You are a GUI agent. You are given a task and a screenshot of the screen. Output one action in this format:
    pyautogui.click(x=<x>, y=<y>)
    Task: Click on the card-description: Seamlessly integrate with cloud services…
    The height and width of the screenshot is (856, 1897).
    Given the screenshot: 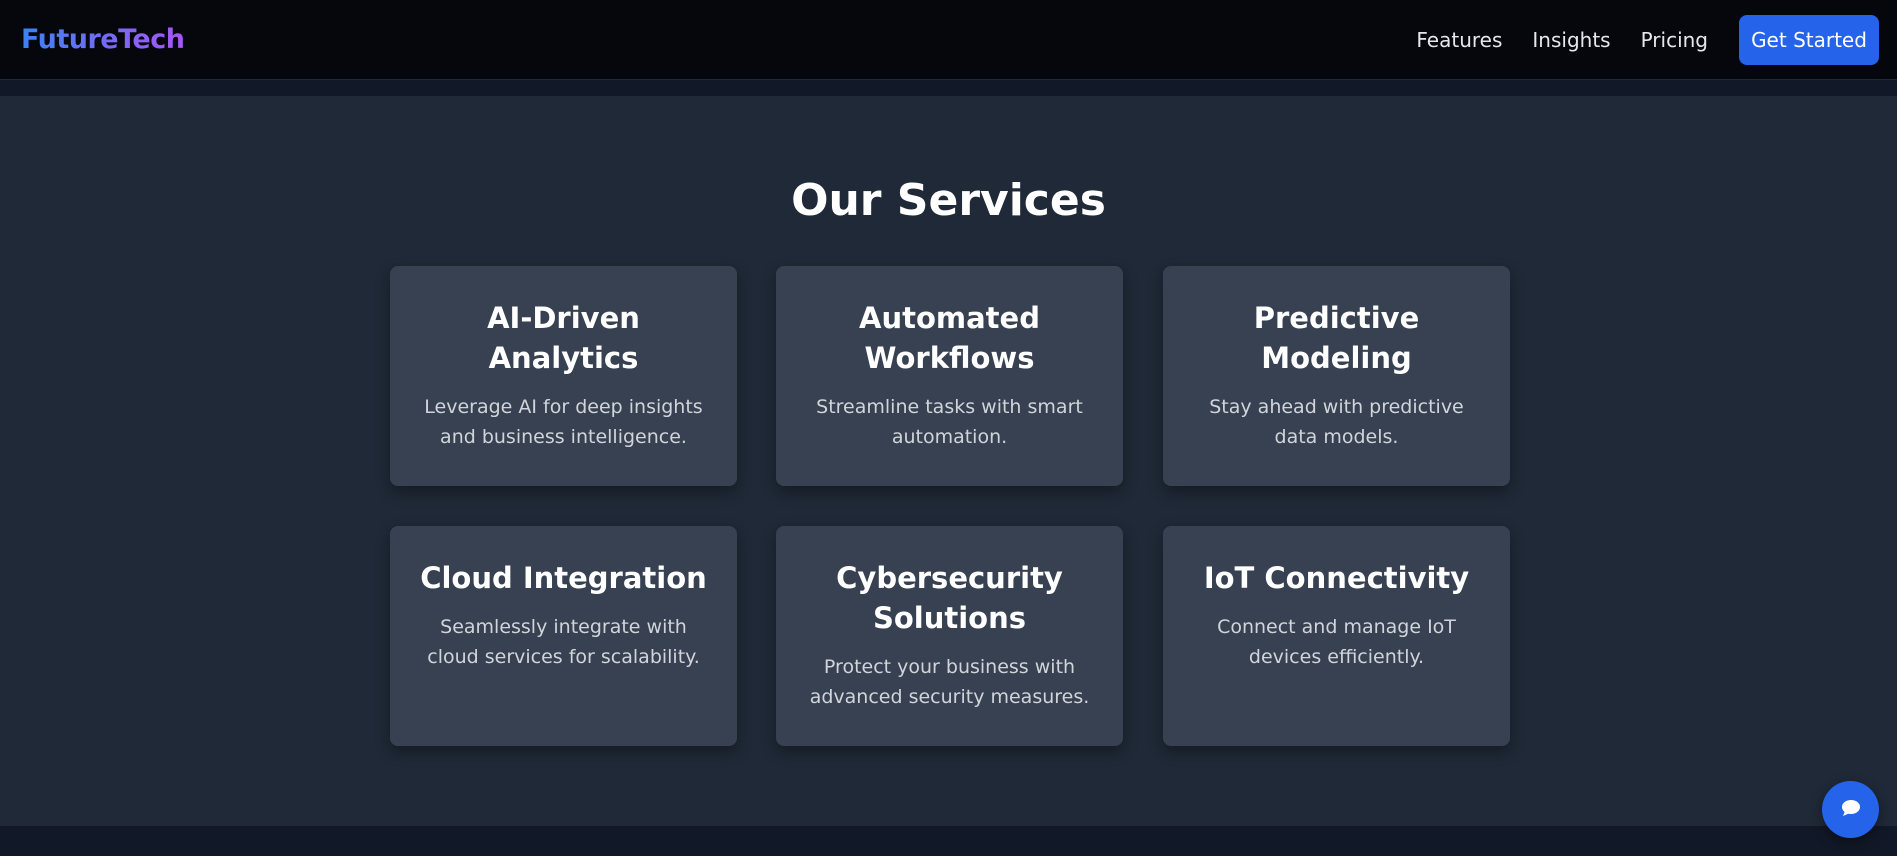 What is the action you would take?
    pyautogui.click(x=563, y=642)
    